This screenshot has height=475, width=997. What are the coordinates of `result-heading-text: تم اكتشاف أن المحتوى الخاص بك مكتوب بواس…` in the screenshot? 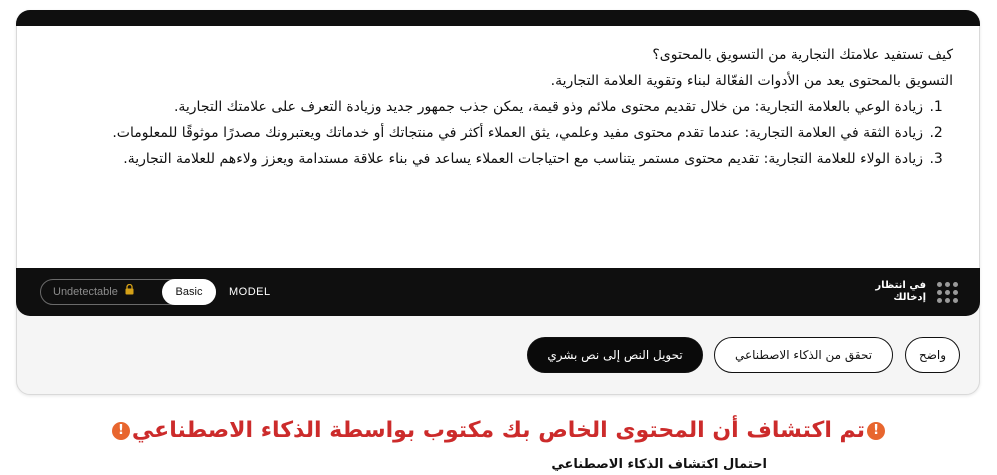 It's located at (498, 430).